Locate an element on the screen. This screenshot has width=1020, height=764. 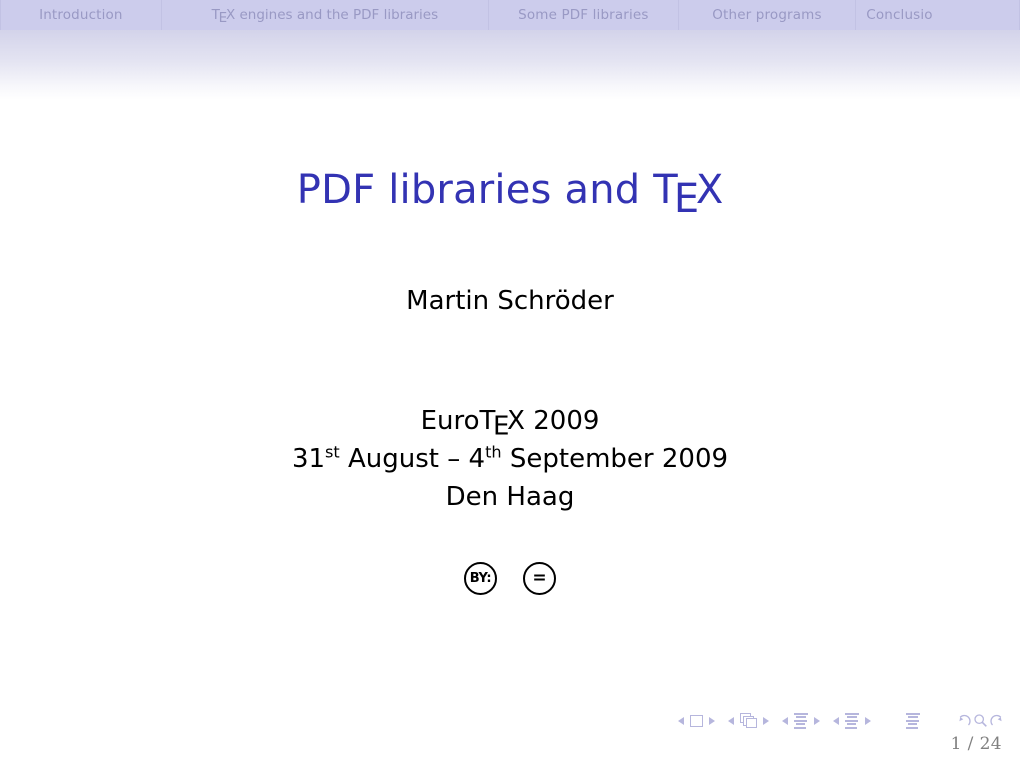
slide-square-icon is located at coordinates (696, 720).